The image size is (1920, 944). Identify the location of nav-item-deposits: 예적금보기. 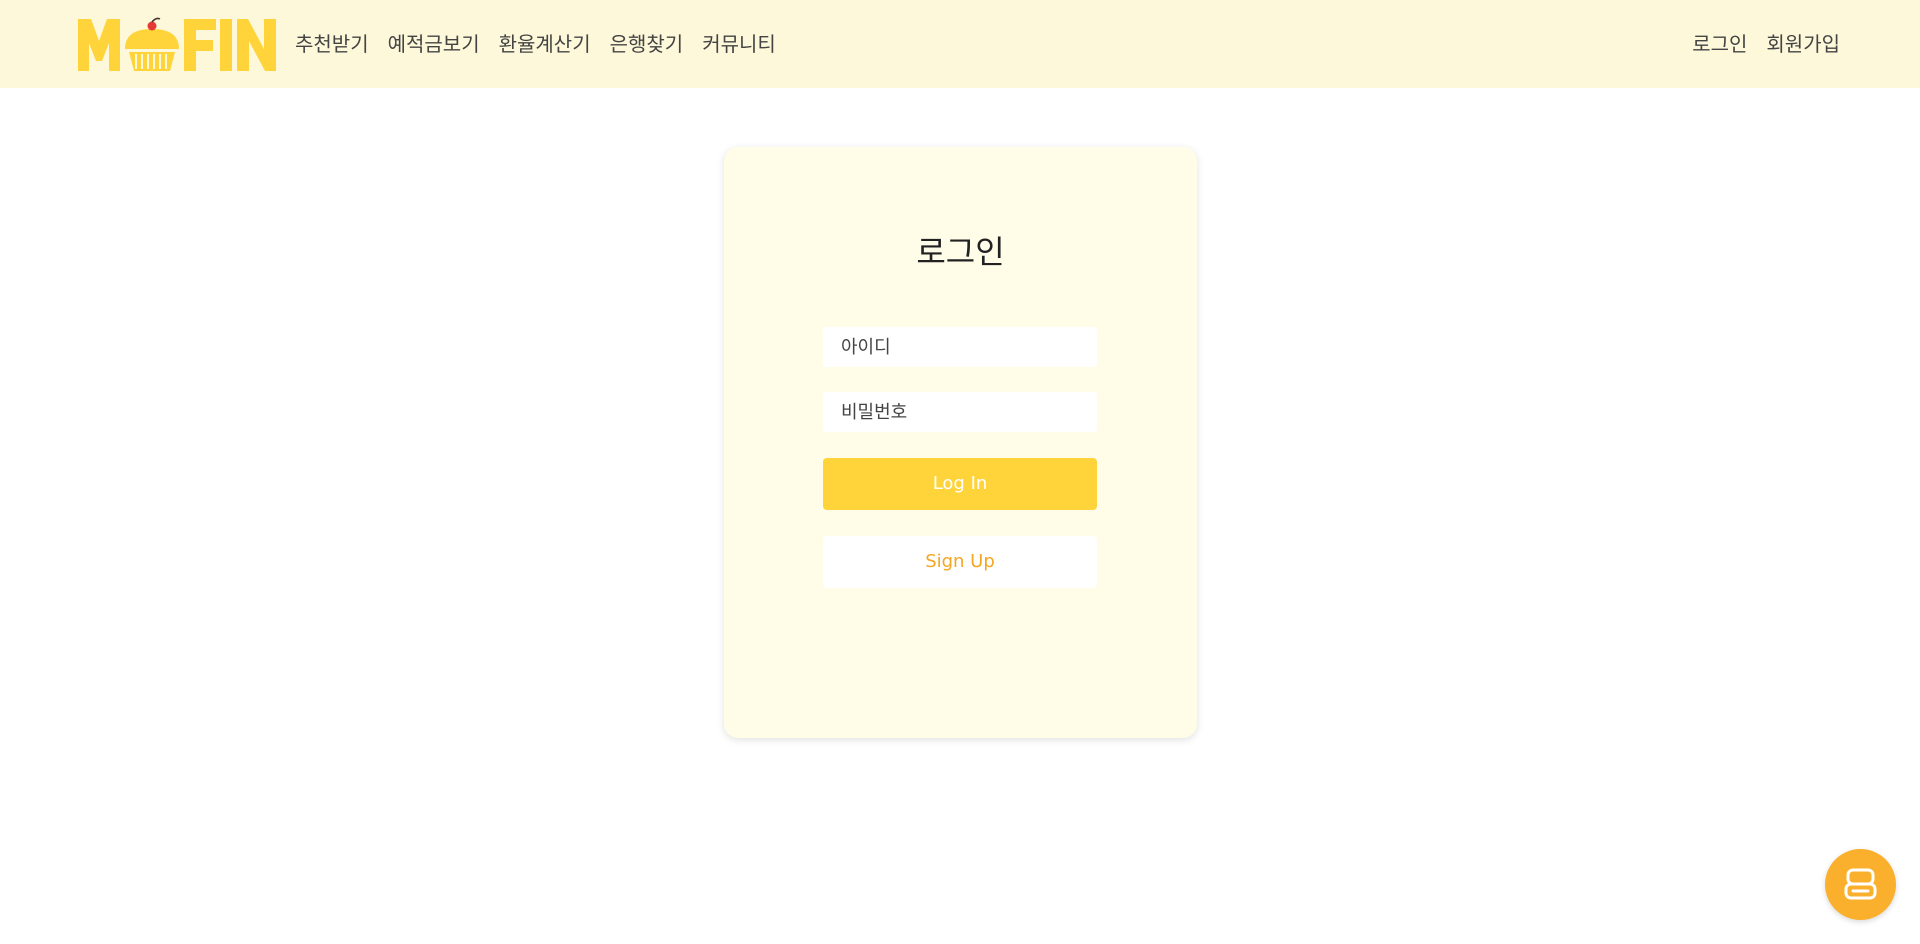
(434, 44).